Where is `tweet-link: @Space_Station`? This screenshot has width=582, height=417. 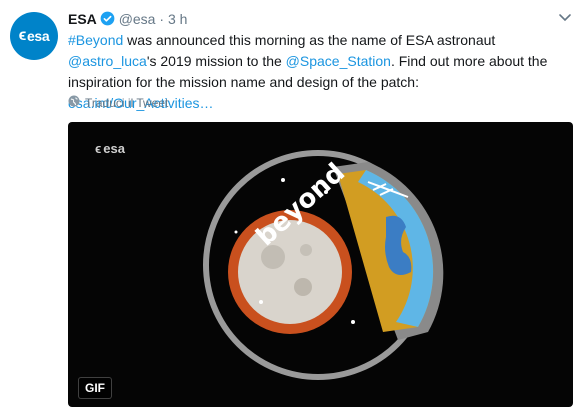
tweet-link: @Space_Station is located at coordinates (338, 61).